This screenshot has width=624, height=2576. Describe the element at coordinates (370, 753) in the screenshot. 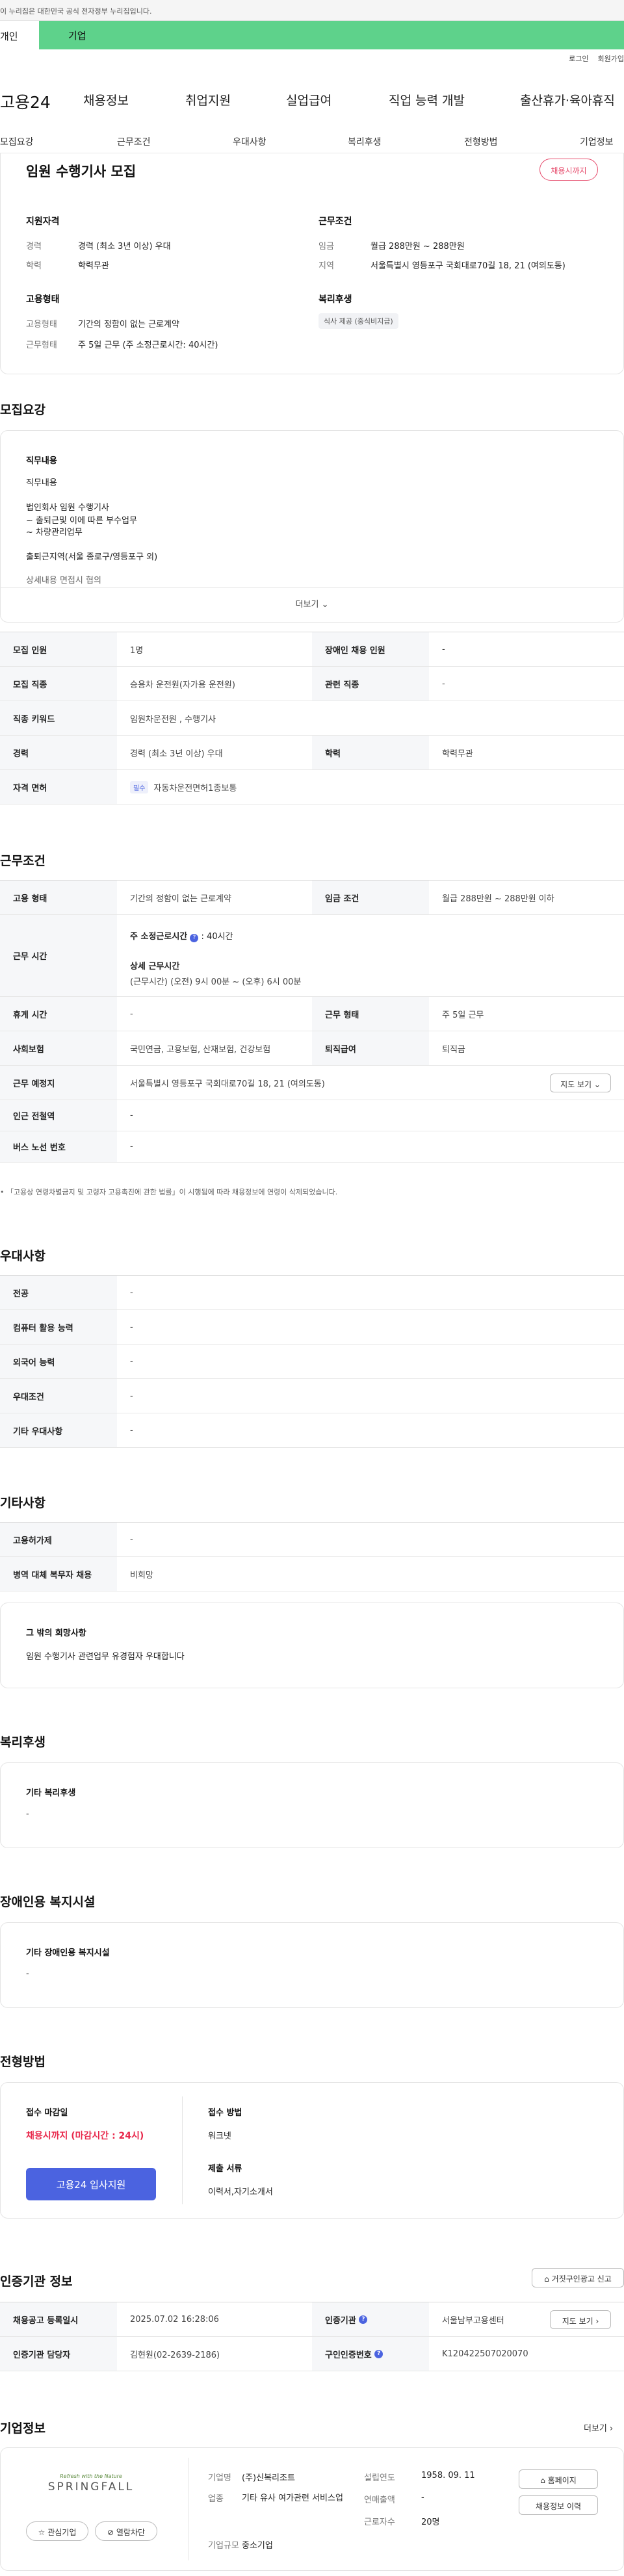

I see `row-label: 학력` at that location.